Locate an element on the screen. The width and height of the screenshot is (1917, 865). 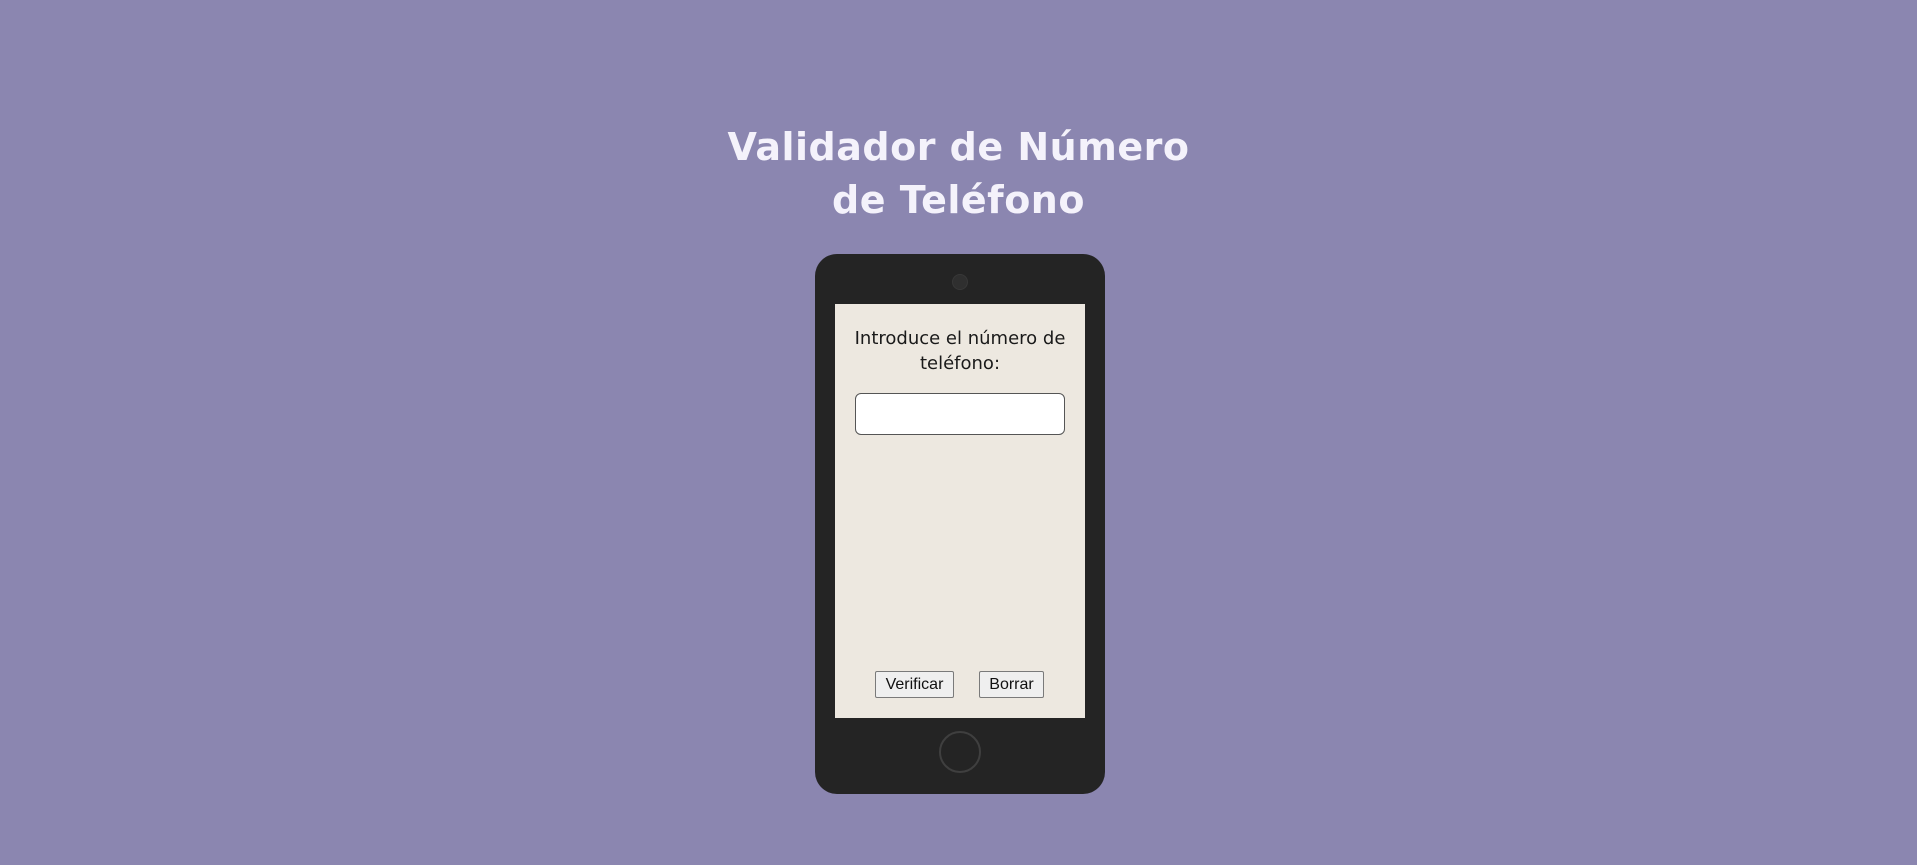
clear-button: Borrar is located at coordinates (1011, 684).